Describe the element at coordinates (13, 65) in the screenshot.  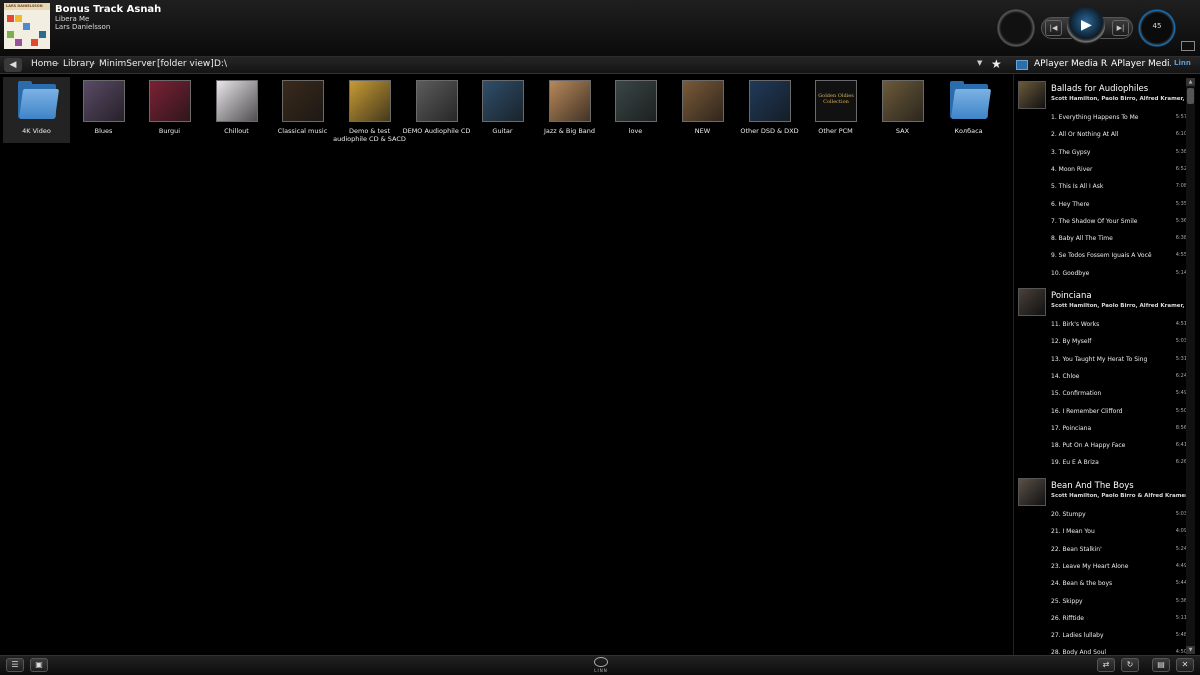
I see `back-button: ◀` at that location.